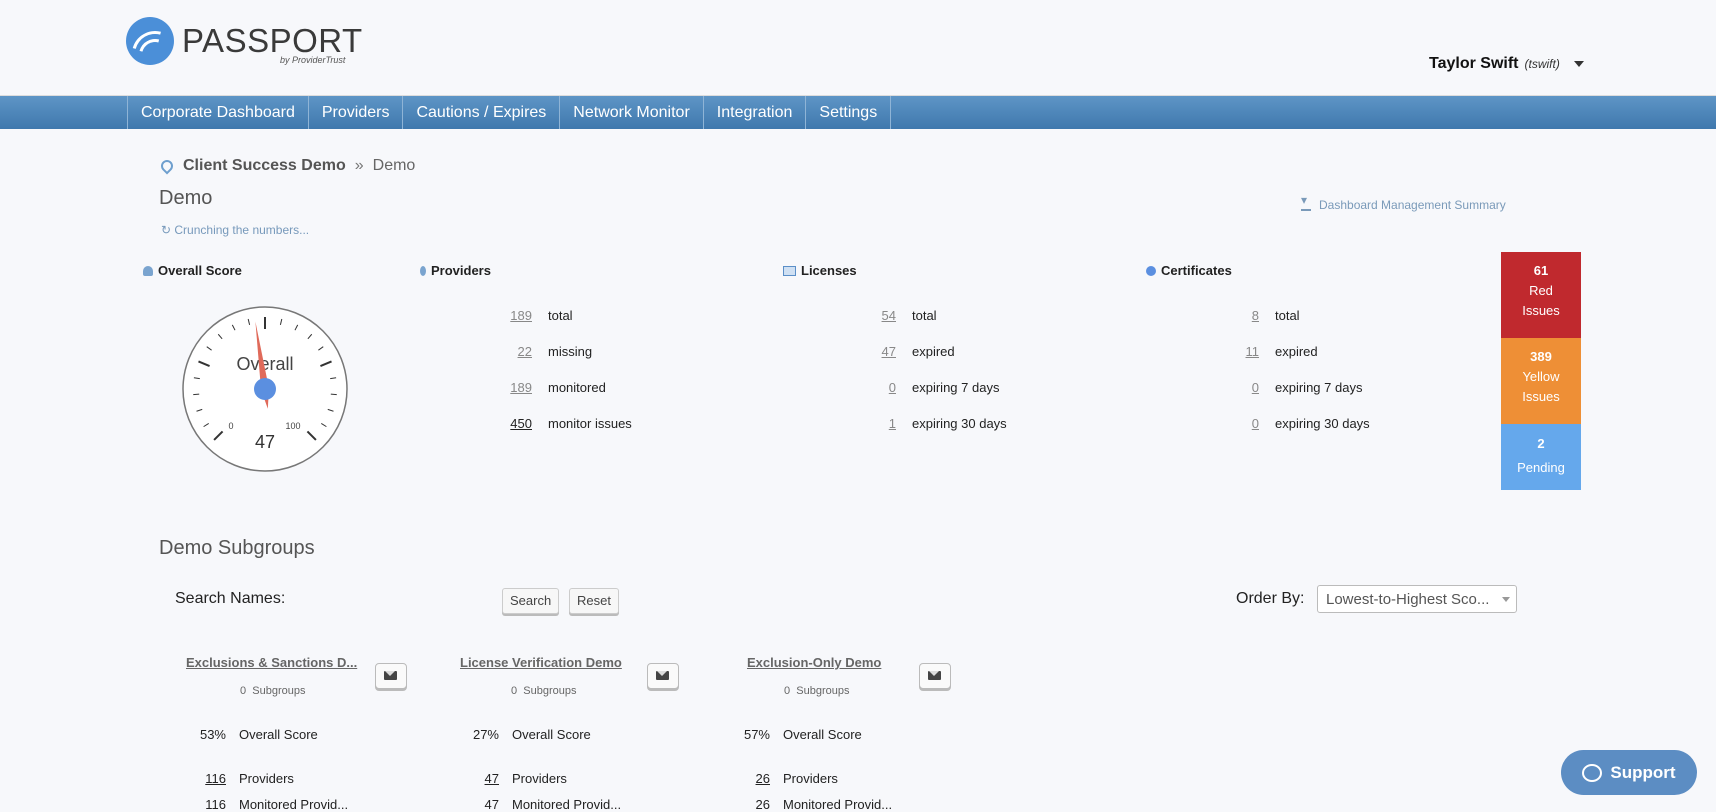  I want to click on providers-monitor-issues-row: 450 monitor issues, so click(562, 423).